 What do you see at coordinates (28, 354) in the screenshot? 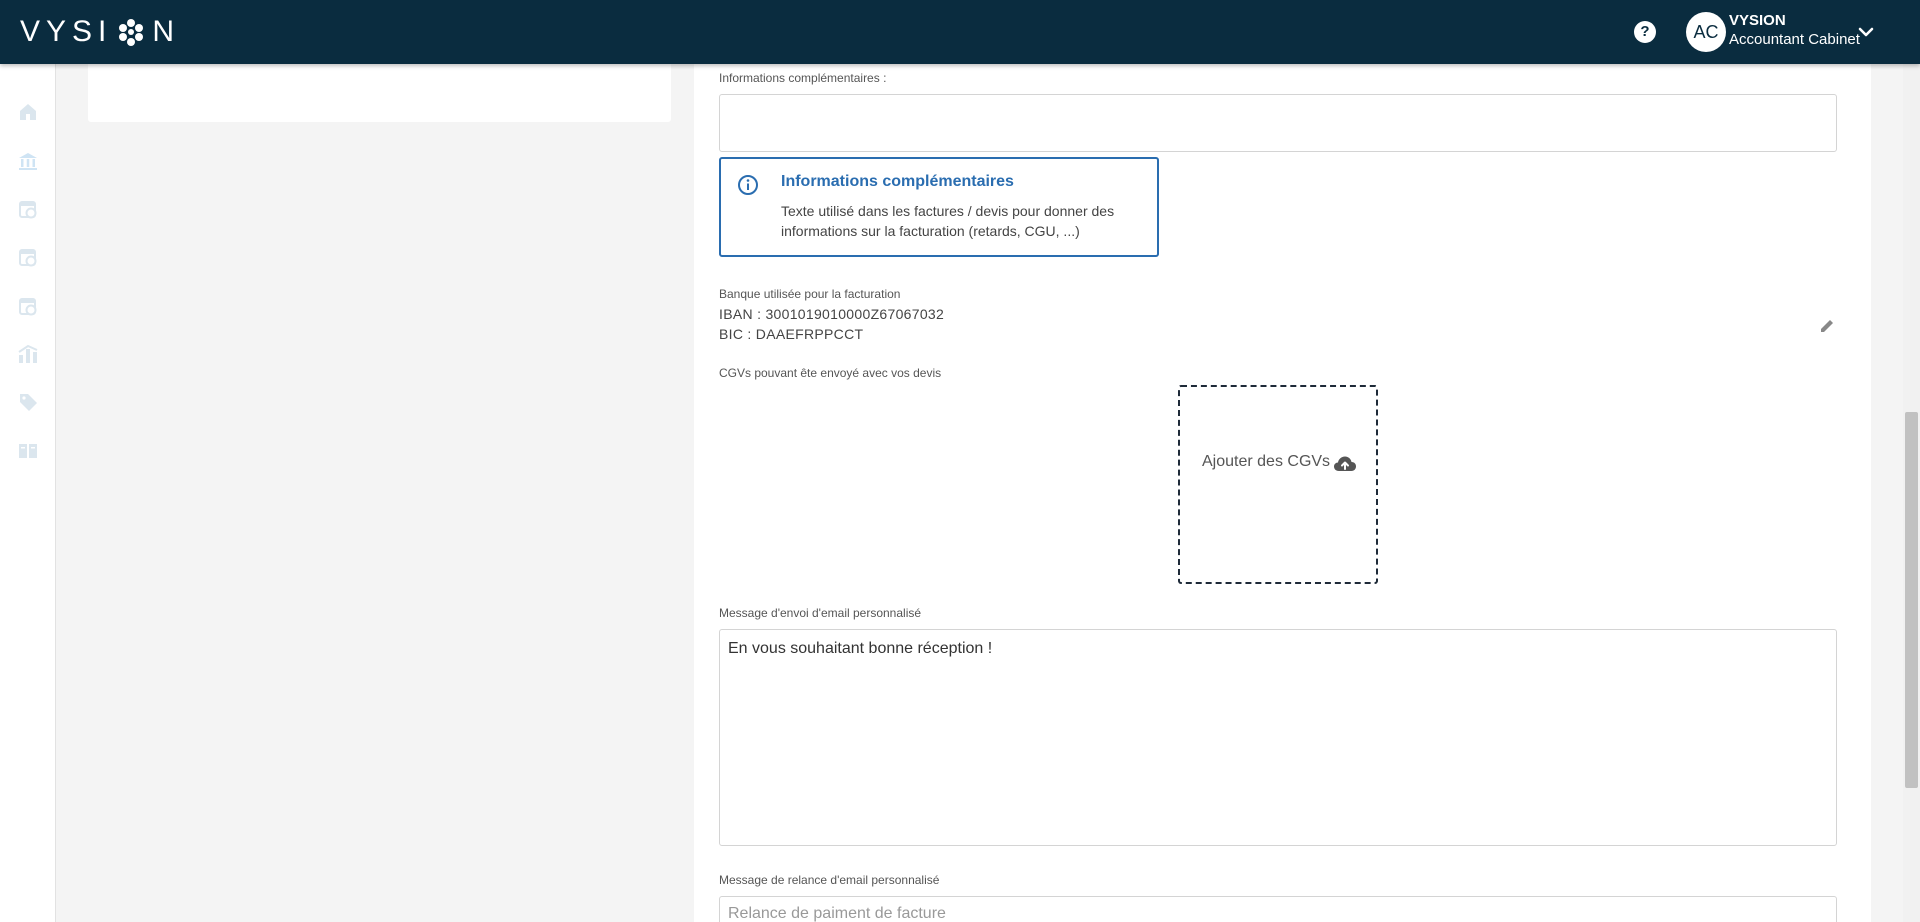
I see `chart-icon` at bounding box center [28, 354].